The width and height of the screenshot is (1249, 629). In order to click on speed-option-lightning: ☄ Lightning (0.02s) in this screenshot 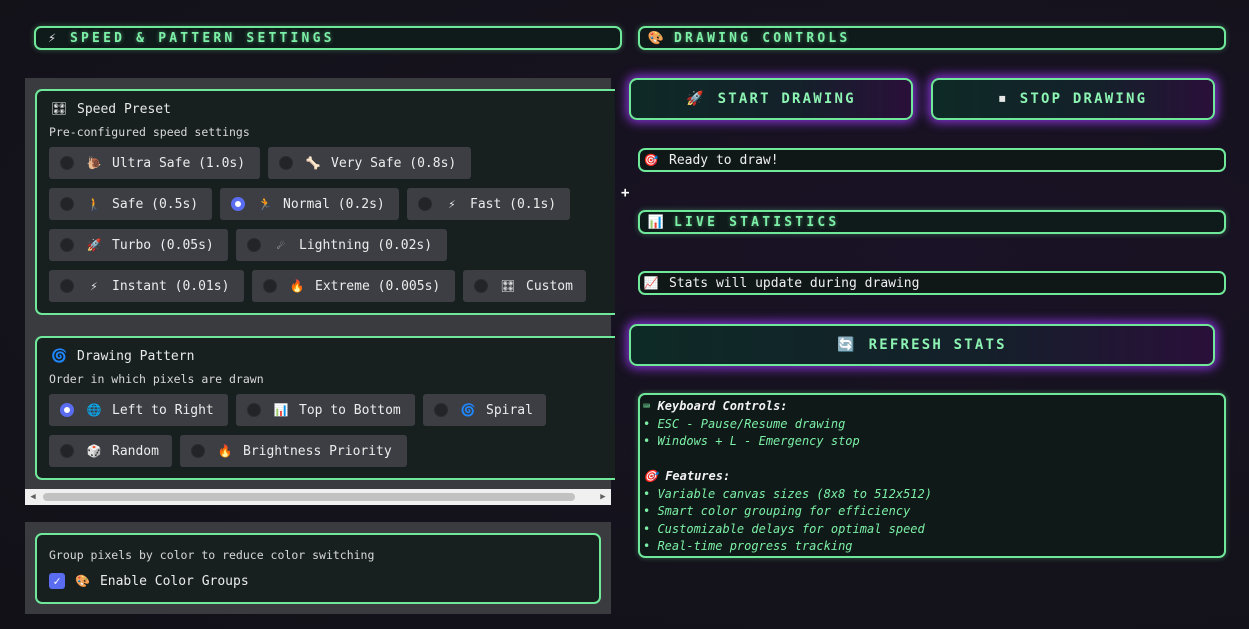, I will do `click(341, 245)`.